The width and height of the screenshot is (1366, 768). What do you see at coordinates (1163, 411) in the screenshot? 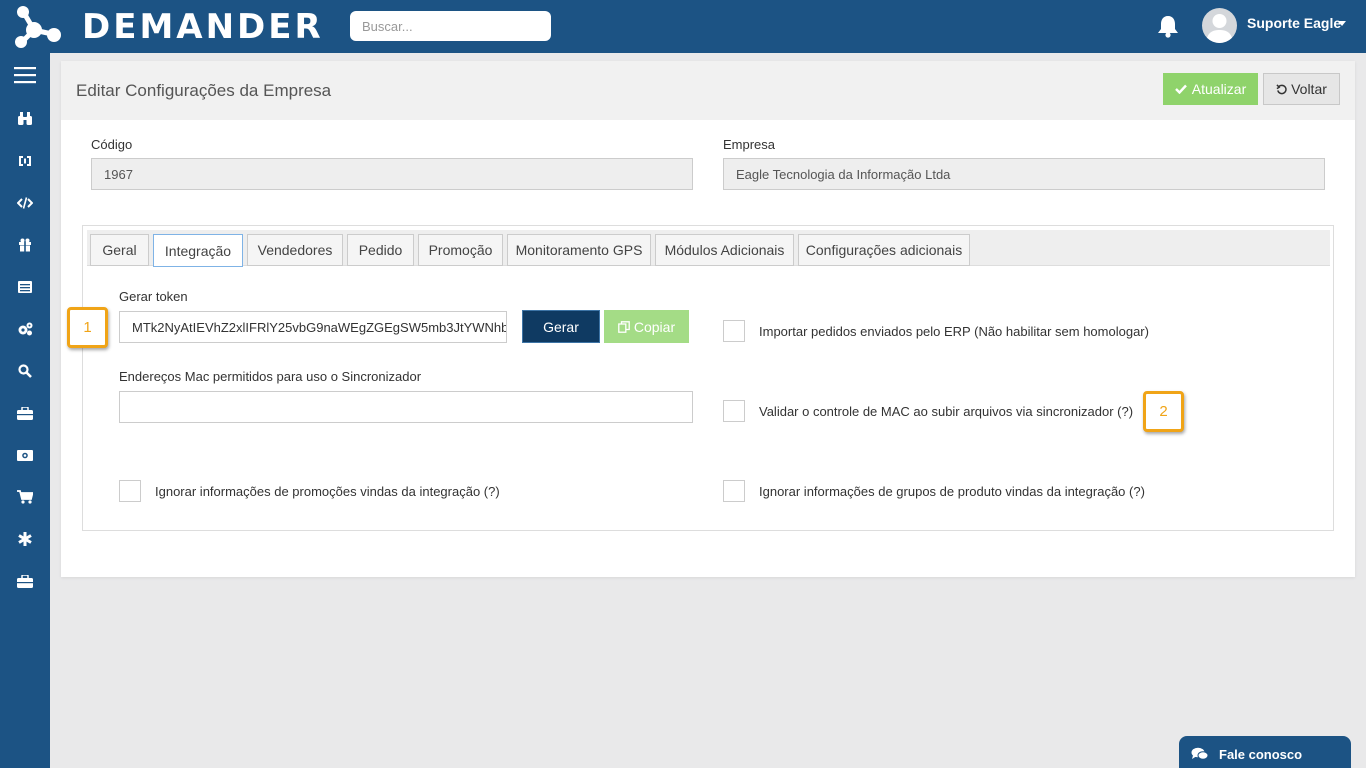
I see `step-marker-2: 2` at bounding box center [1163, 411].